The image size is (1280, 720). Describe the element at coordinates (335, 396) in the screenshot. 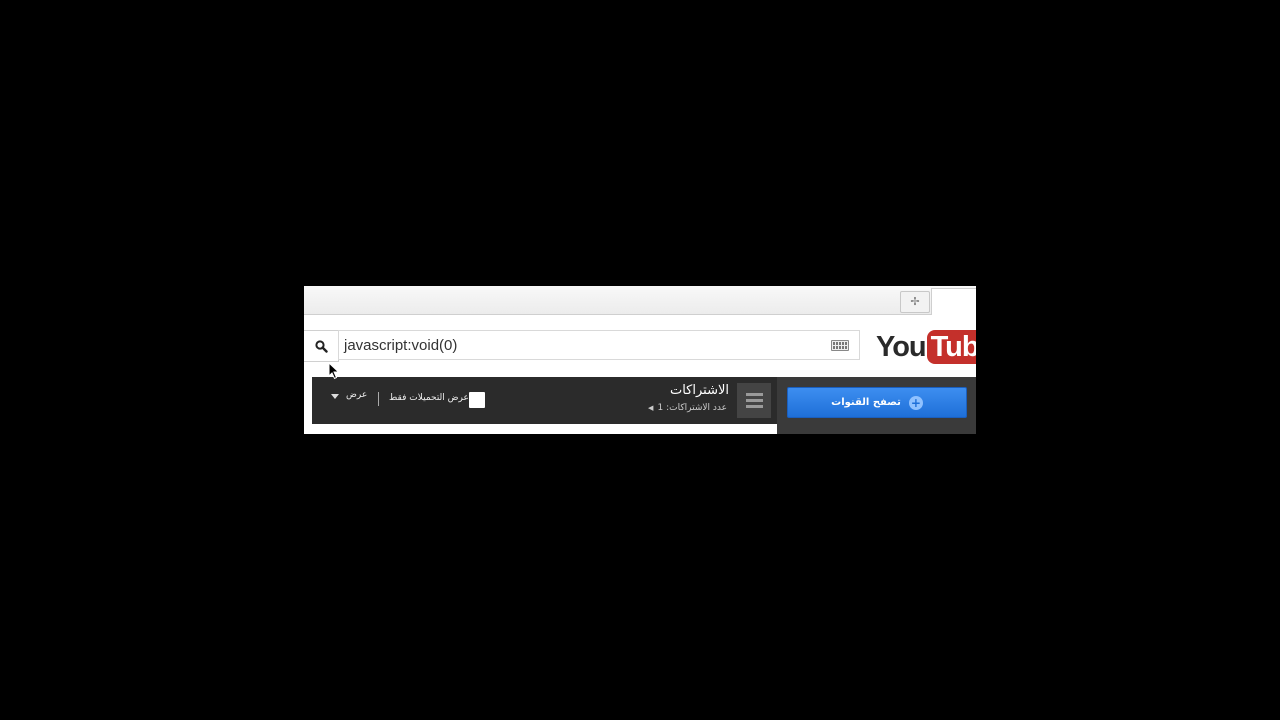

I see `chevron-down-icon` at that location.